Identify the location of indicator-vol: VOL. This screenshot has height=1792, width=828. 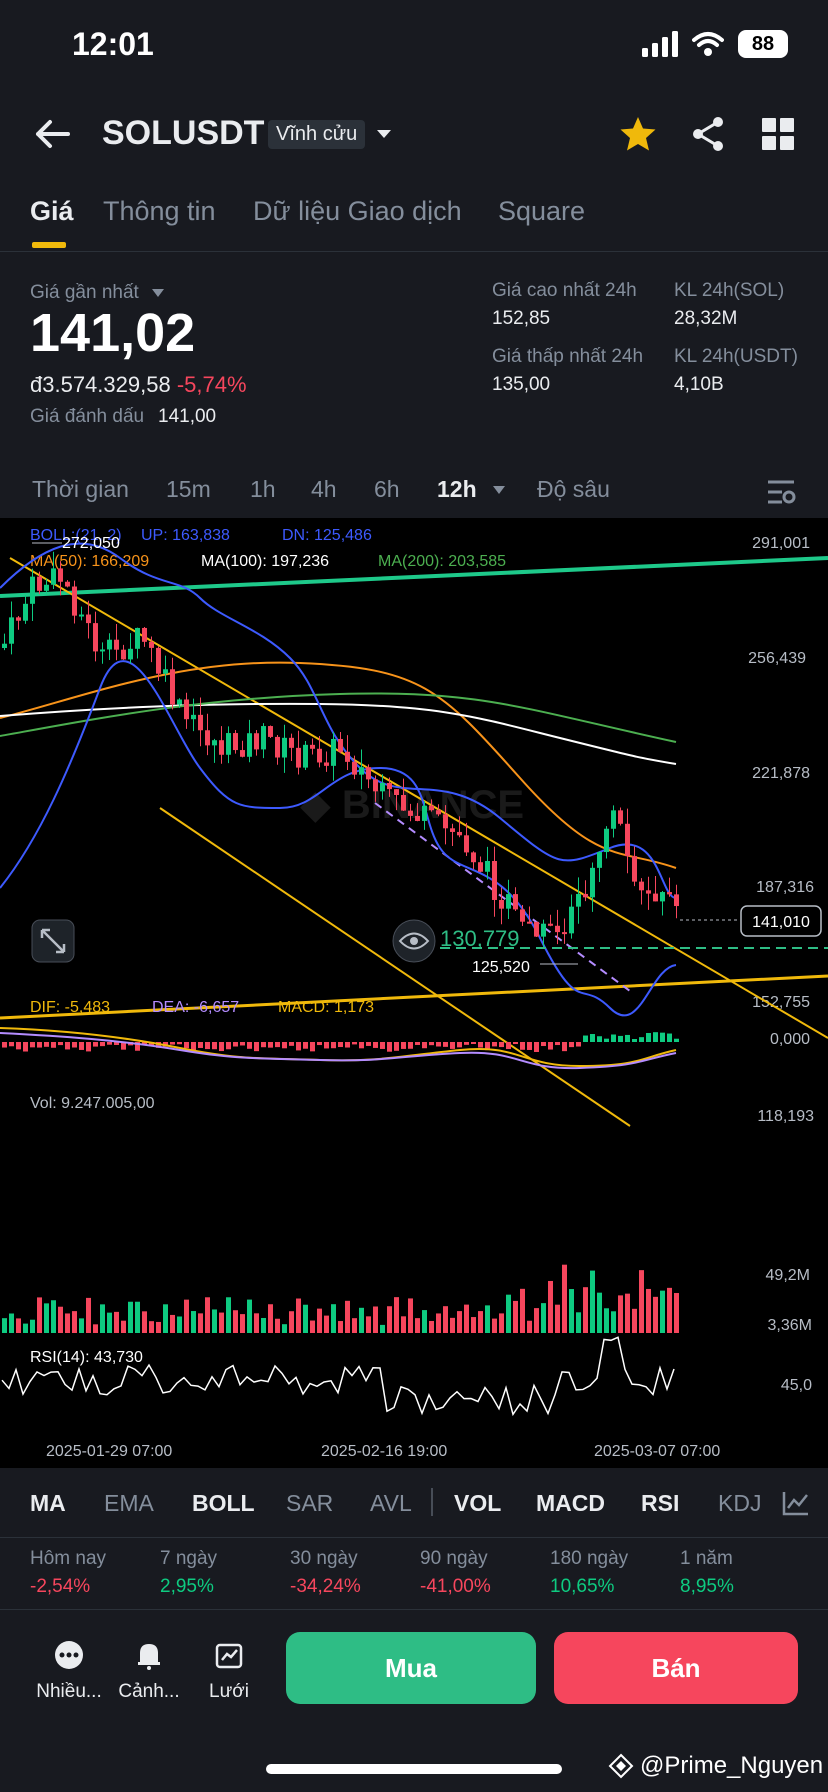
(477, 1503).